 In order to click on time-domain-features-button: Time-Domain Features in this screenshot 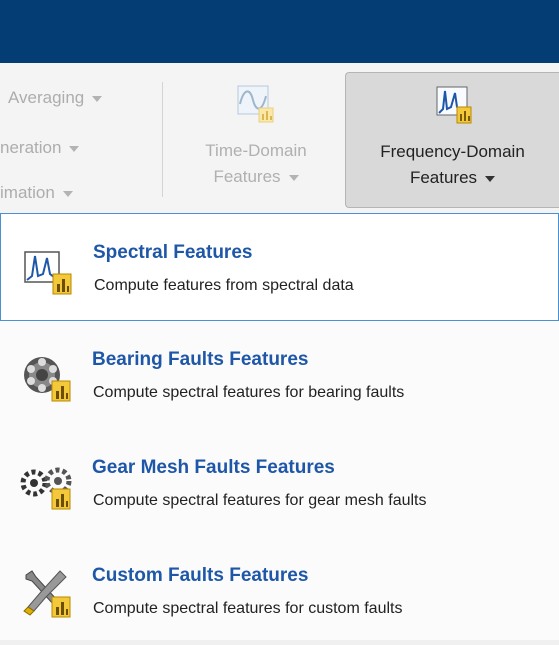, I will do `click(256, 140)`.